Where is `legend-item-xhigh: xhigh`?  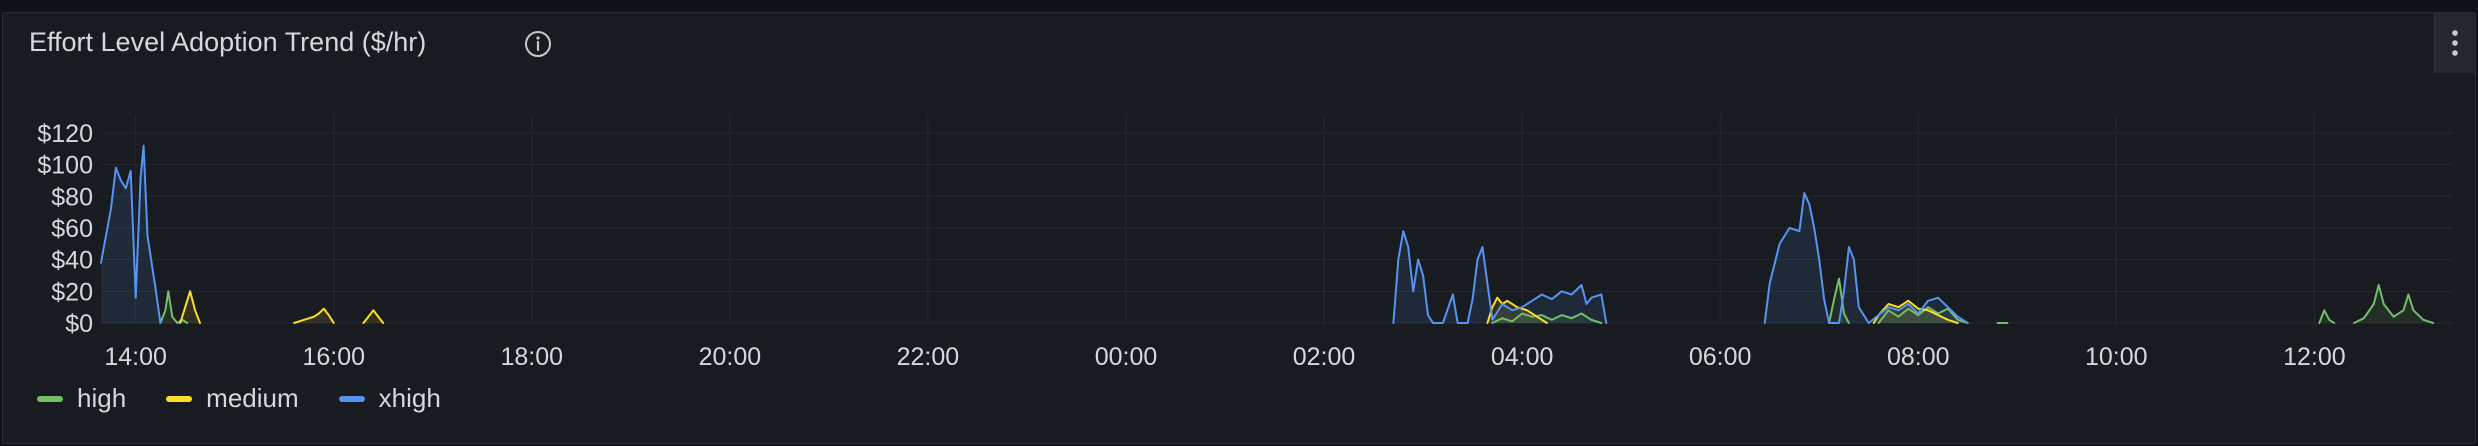 legend-item-xhigh: xhigh is located at coordinates (389, 398).